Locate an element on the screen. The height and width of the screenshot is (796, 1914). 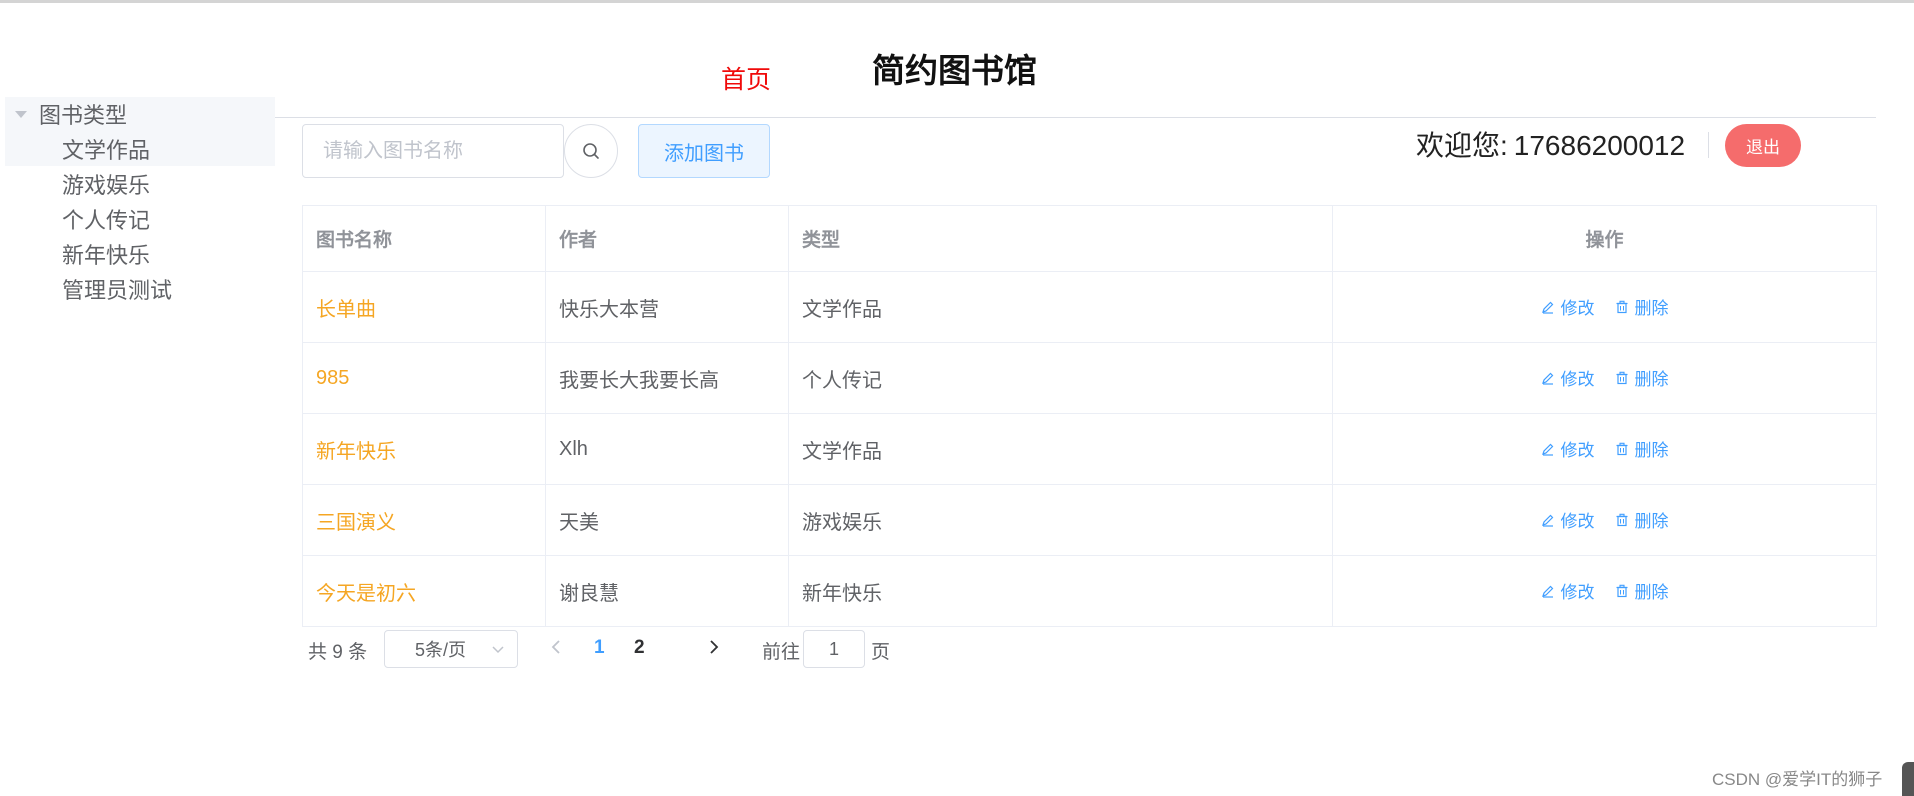
tree-item-label: 管理员测试 is located at coordinates (117, 290).